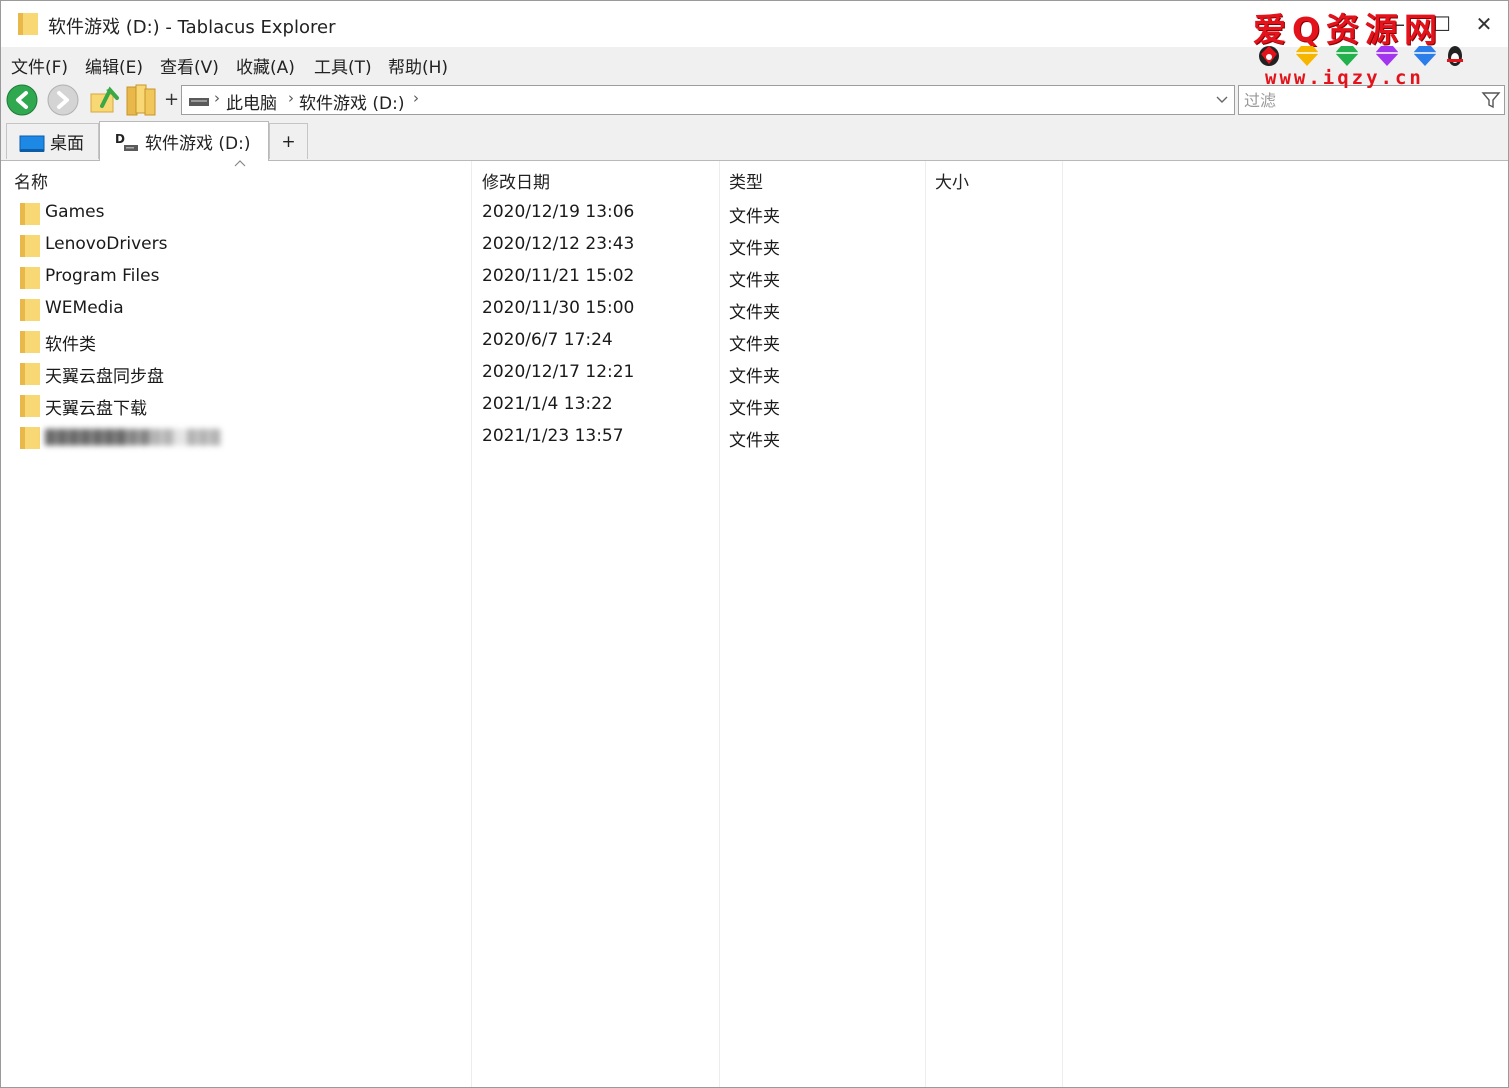 The width and height of the screenshot is (1509, 1088). I want to click on column-header-type: 类型, so click(746, 180).